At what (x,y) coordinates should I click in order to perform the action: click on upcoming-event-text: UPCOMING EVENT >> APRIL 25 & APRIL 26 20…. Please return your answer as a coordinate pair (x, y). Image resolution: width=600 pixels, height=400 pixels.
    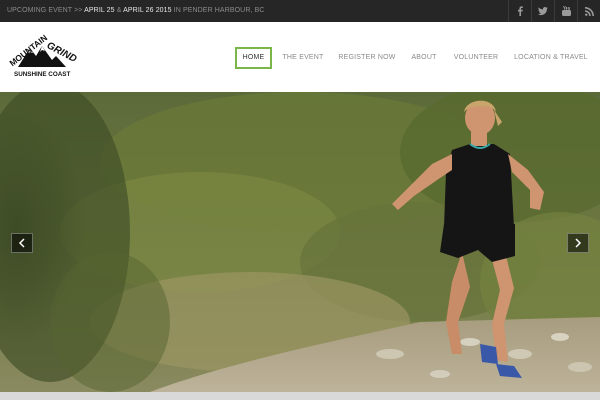
    Looking at the image, I should click on (136, 11).